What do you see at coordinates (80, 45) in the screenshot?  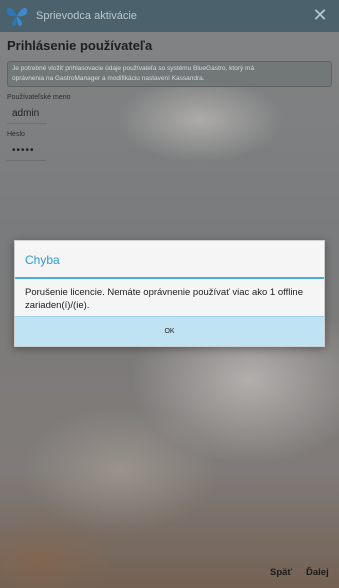 I see `page-title: Prihlásenie používateľa` at bounding box center [80, 45].